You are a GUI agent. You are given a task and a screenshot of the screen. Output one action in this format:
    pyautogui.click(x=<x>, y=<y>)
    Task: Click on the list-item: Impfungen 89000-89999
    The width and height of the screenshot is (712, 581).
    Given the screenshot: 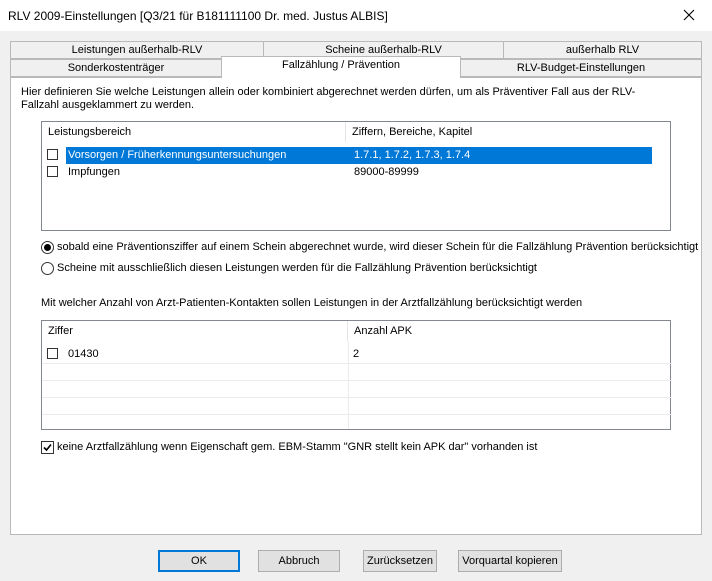 What is the action you would take?
    pyautogui.click(x=356, y=172)
    